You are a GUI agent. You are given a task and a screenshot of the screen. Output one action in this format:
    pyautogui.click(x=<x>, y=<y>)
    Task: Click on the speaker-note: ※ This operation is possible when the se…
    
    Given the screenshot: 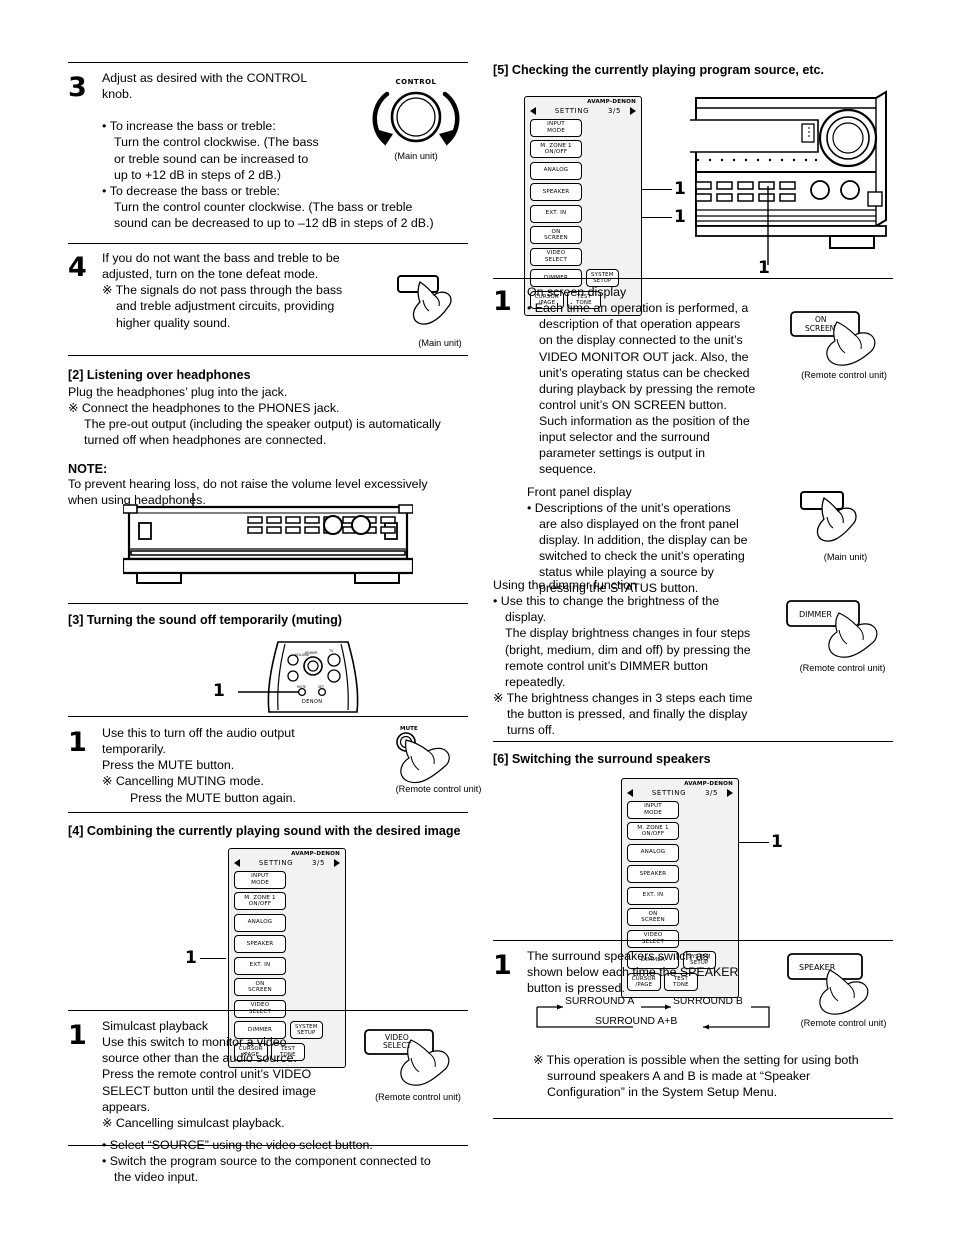 What is the action you would take?
    pyautogui.click(x=693, y=1076)
    